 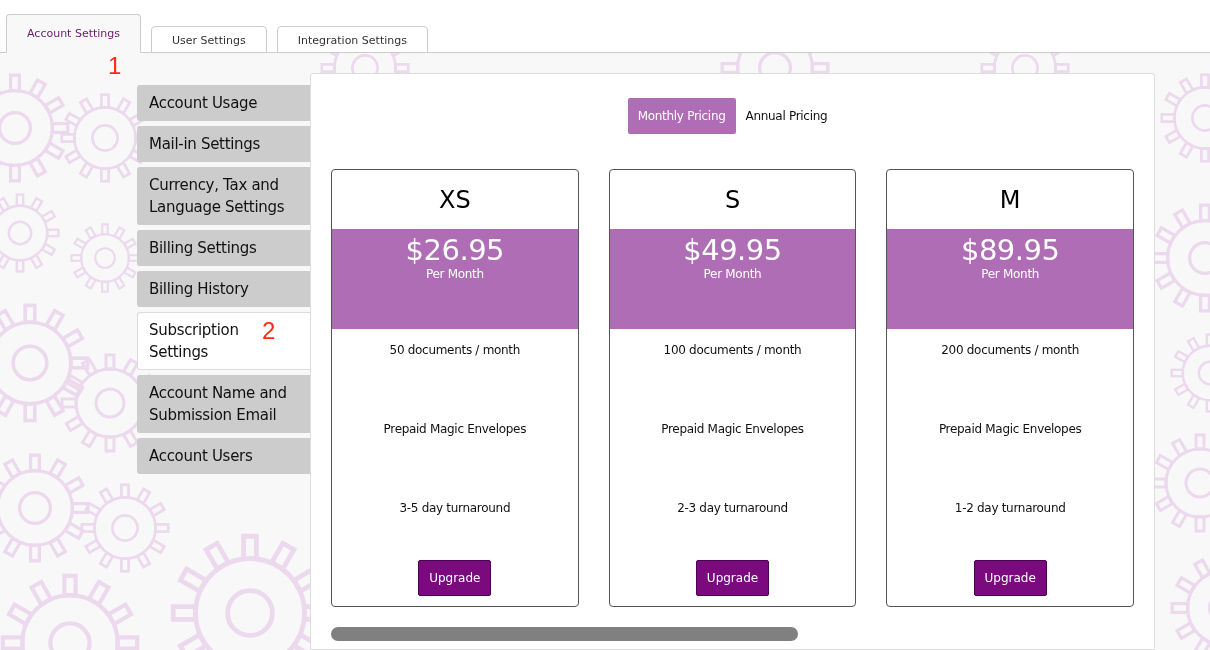 What do you see at coordinates (223, 196) in the screenshot?
I see `sidebar-item: Currency, Tax and Language Settings` at bounding box center [223, 196].